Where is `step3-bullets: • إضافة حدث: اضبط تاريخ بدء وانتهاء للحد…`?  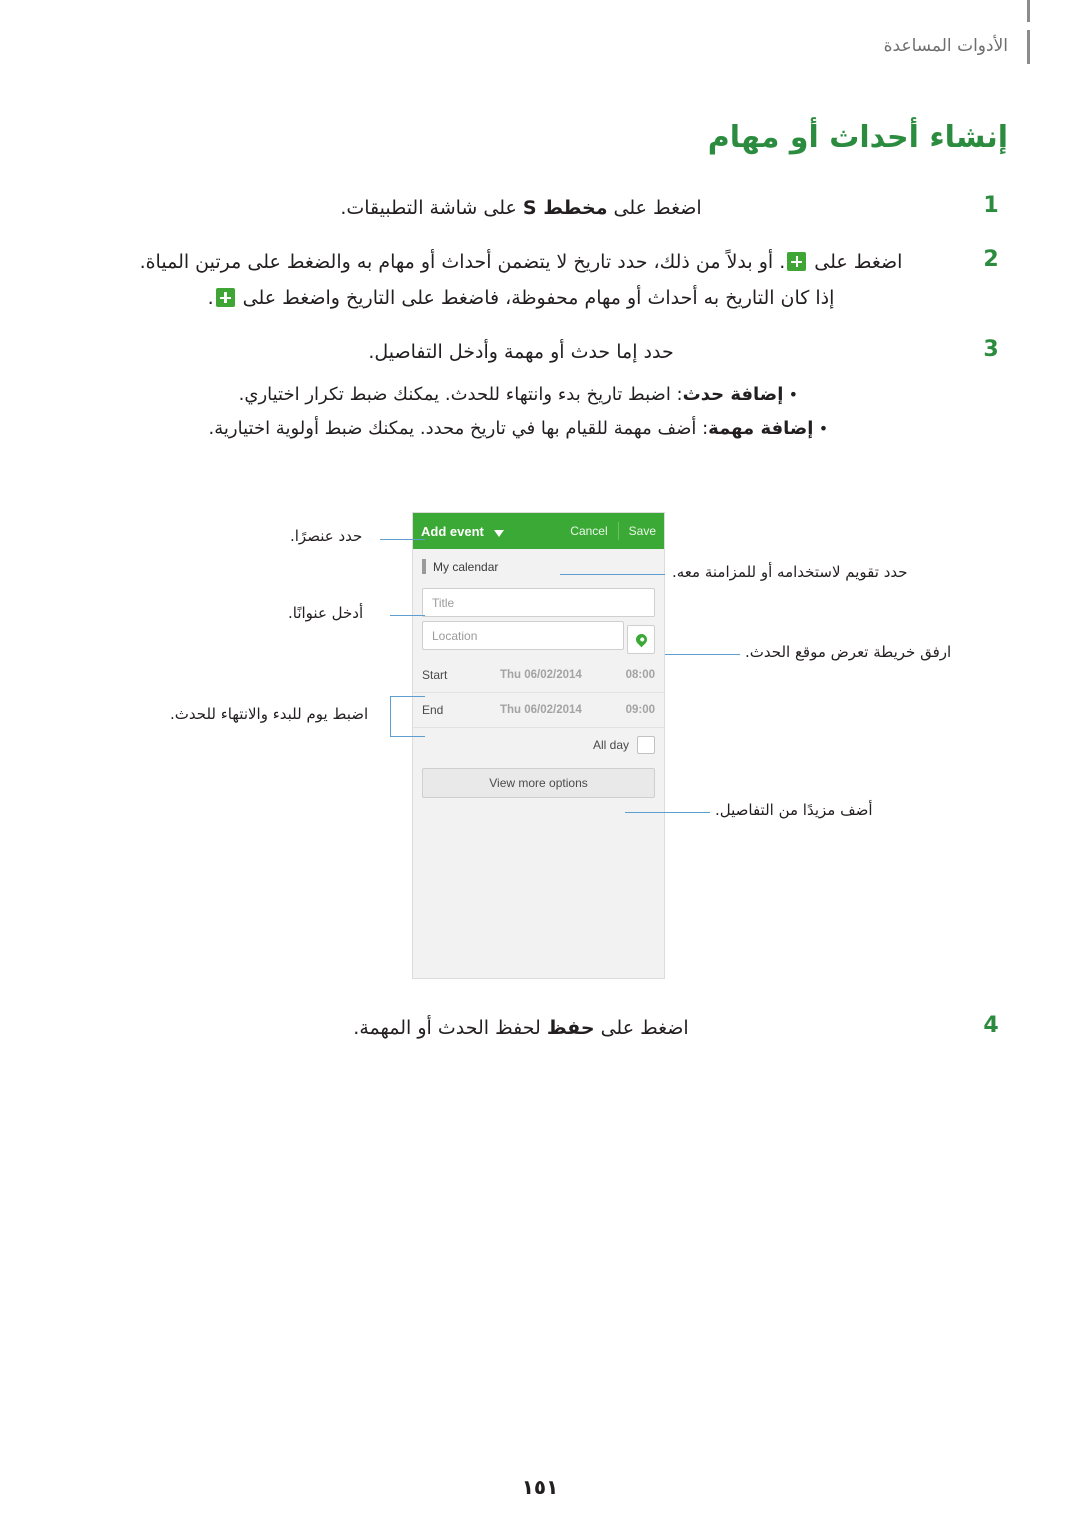 step3-bullets: • إضافة حدث: اضبط تاريخ بدء وانتهاء للحد… is located at coordinates (521, 412).